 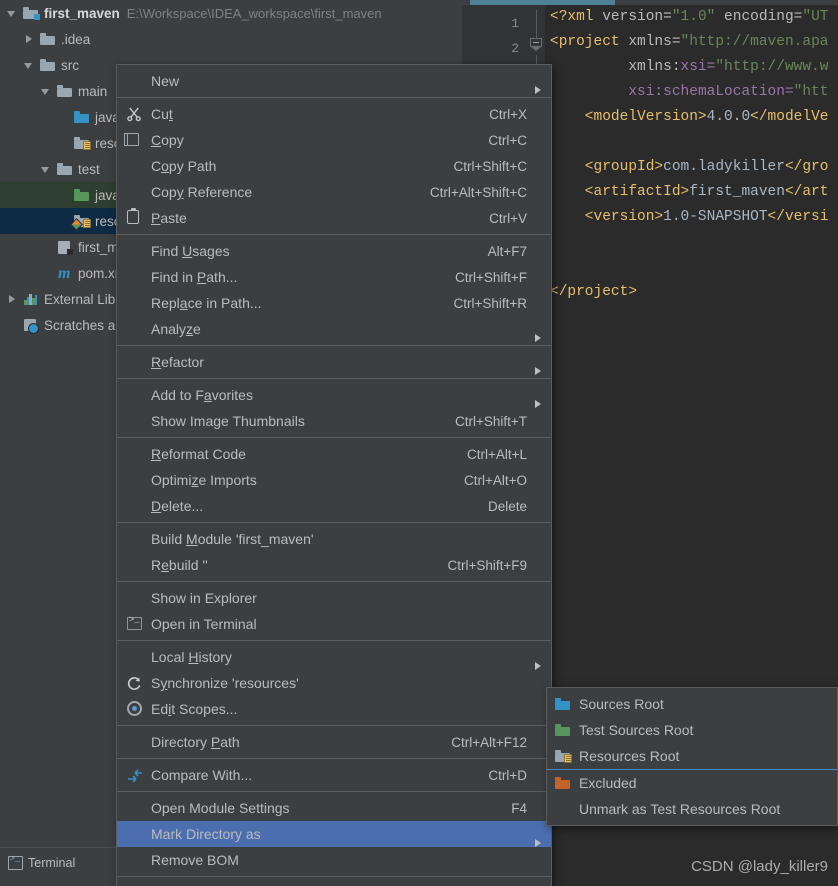 I want to click on menu-item-label: Remove BOM, so click(x=195, y=860).